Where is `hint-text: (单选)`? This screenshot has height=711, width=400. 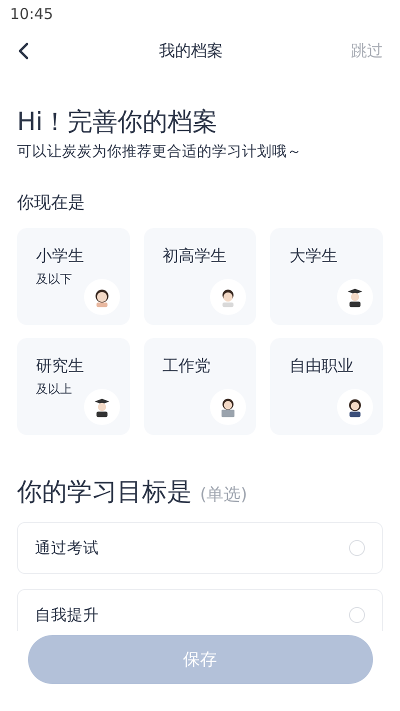
hint-text: (单选) is located at coordinates (224, 495).